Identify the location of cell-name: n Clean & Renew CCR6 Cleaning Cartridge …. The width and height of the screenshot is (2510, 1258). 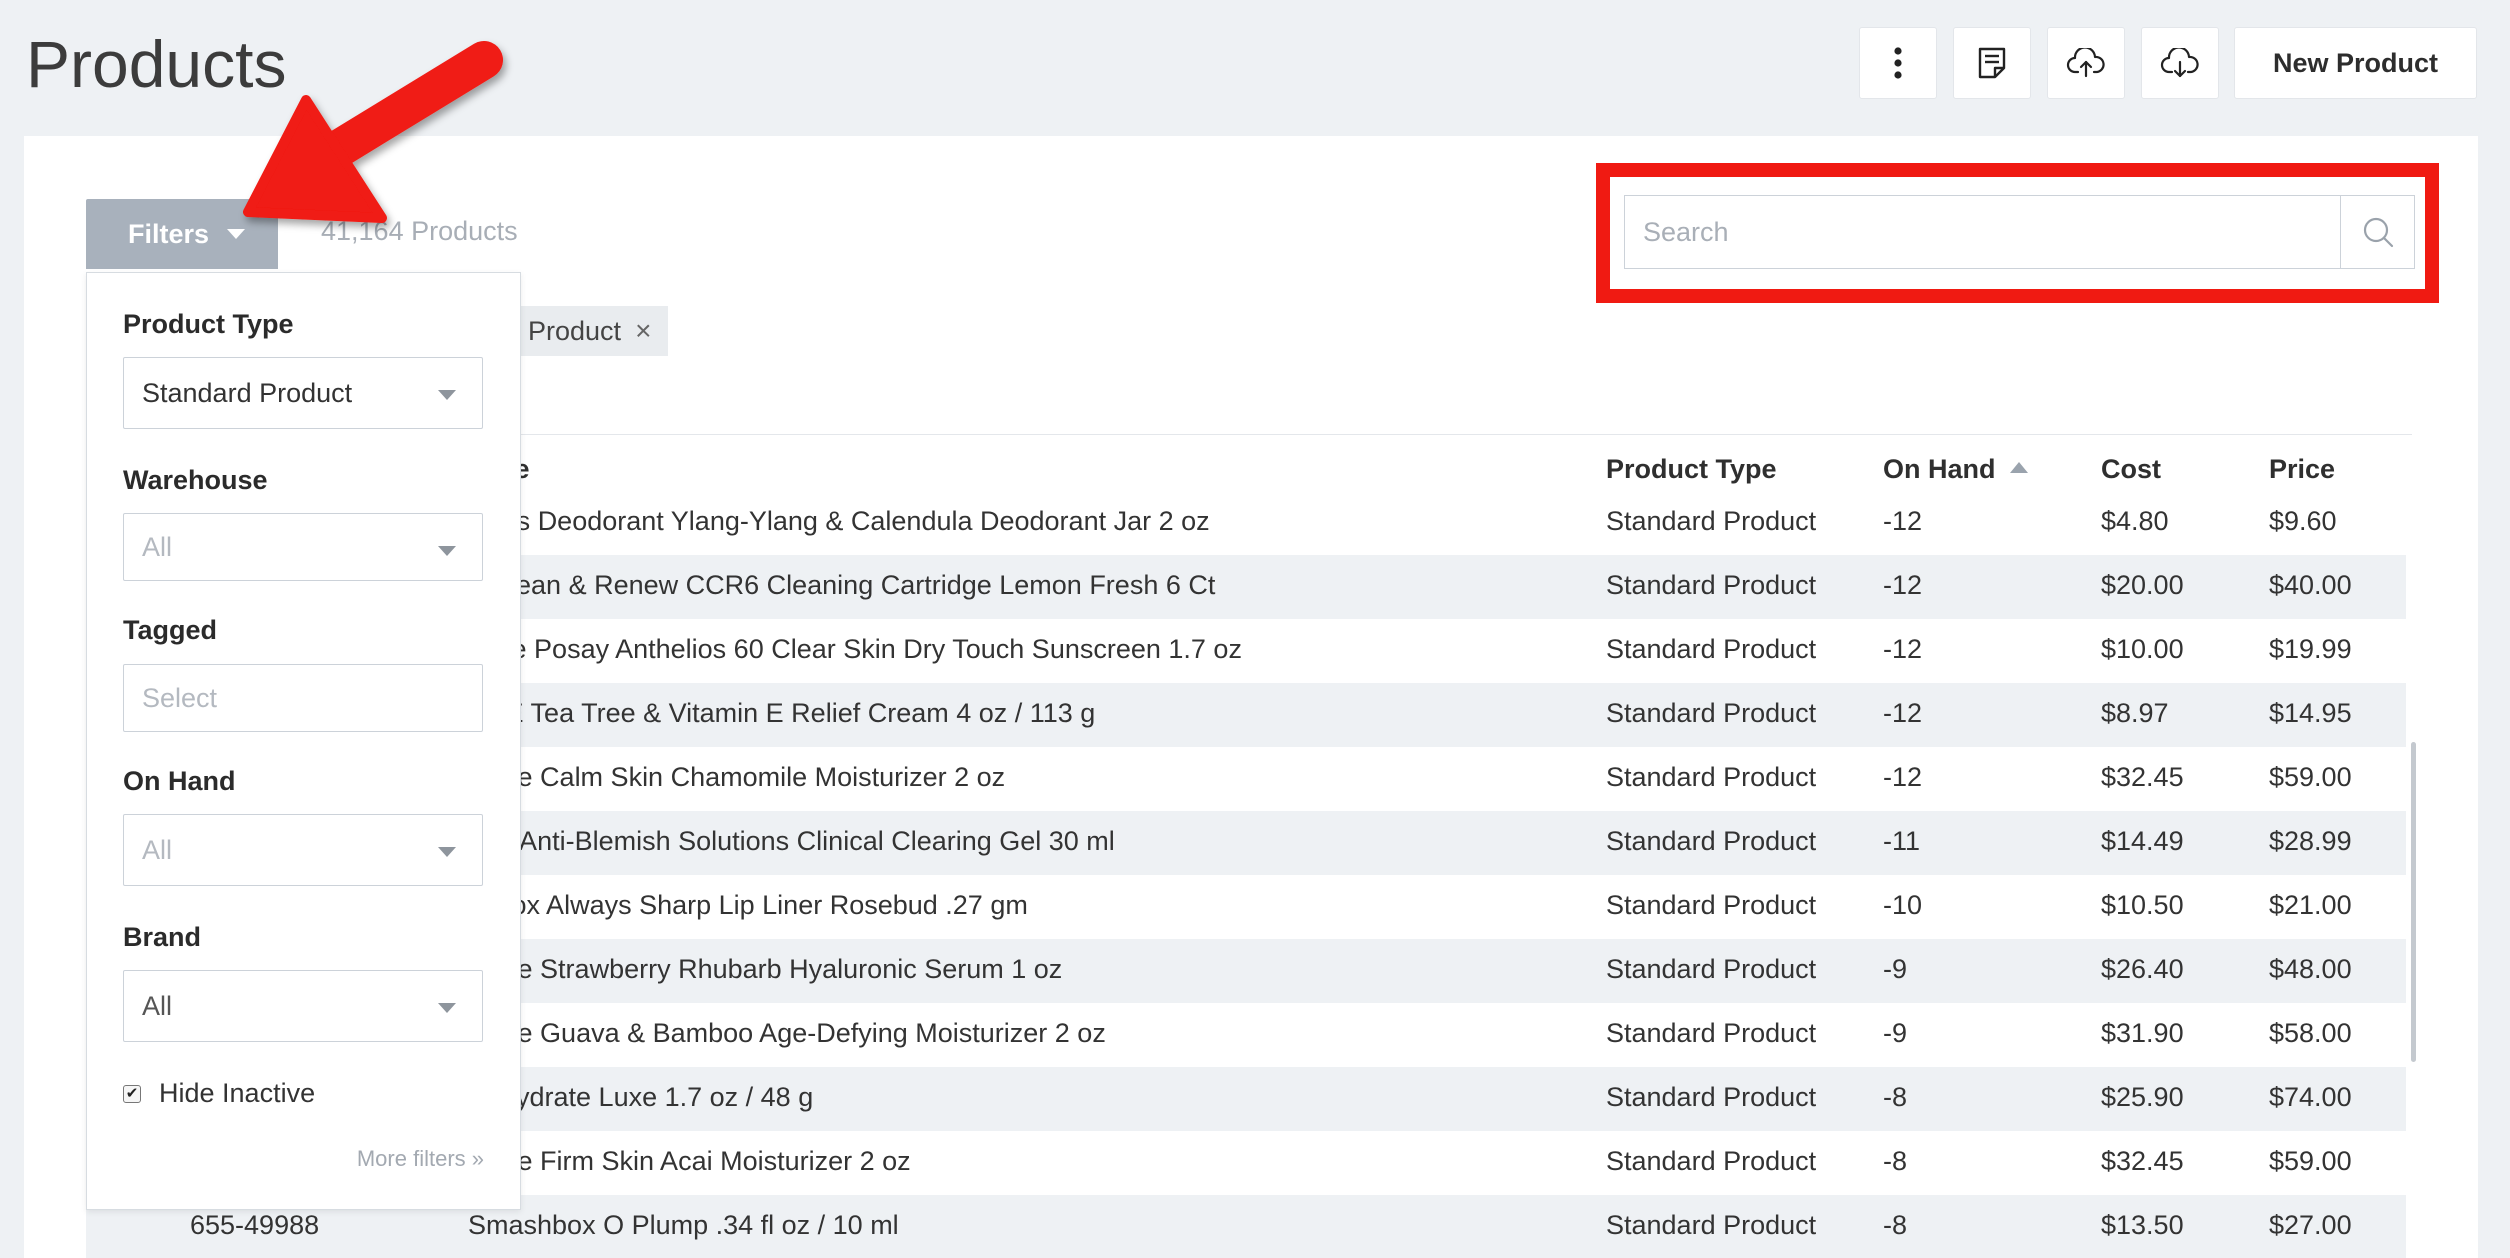
(842, 585).